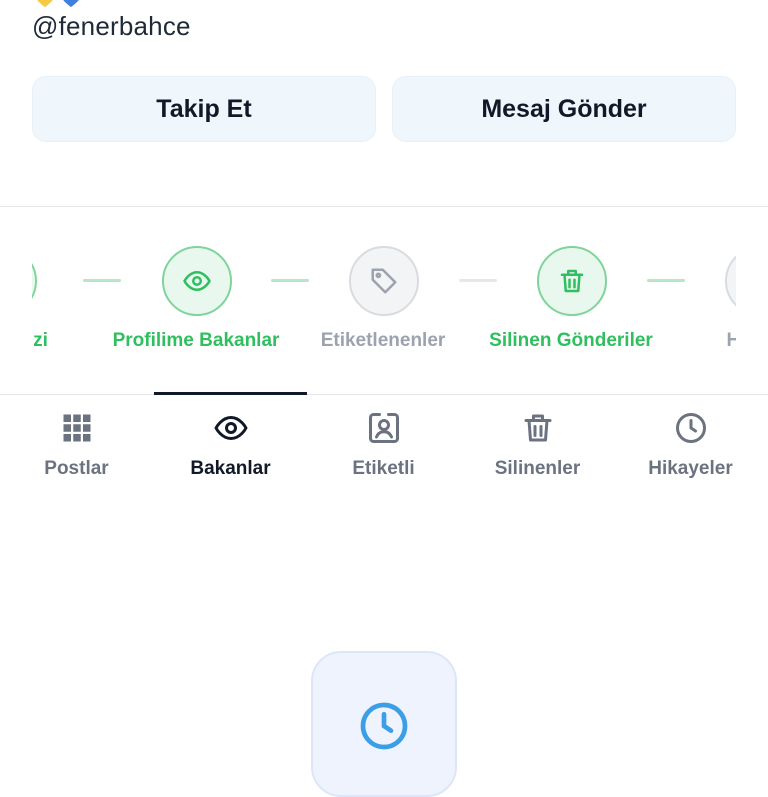 Image resolution: width=768 pixels, height=797 pixels. Describe the element at coordinates (34, 281) in the screenshot. I see `feature-node-analysis` at that location.